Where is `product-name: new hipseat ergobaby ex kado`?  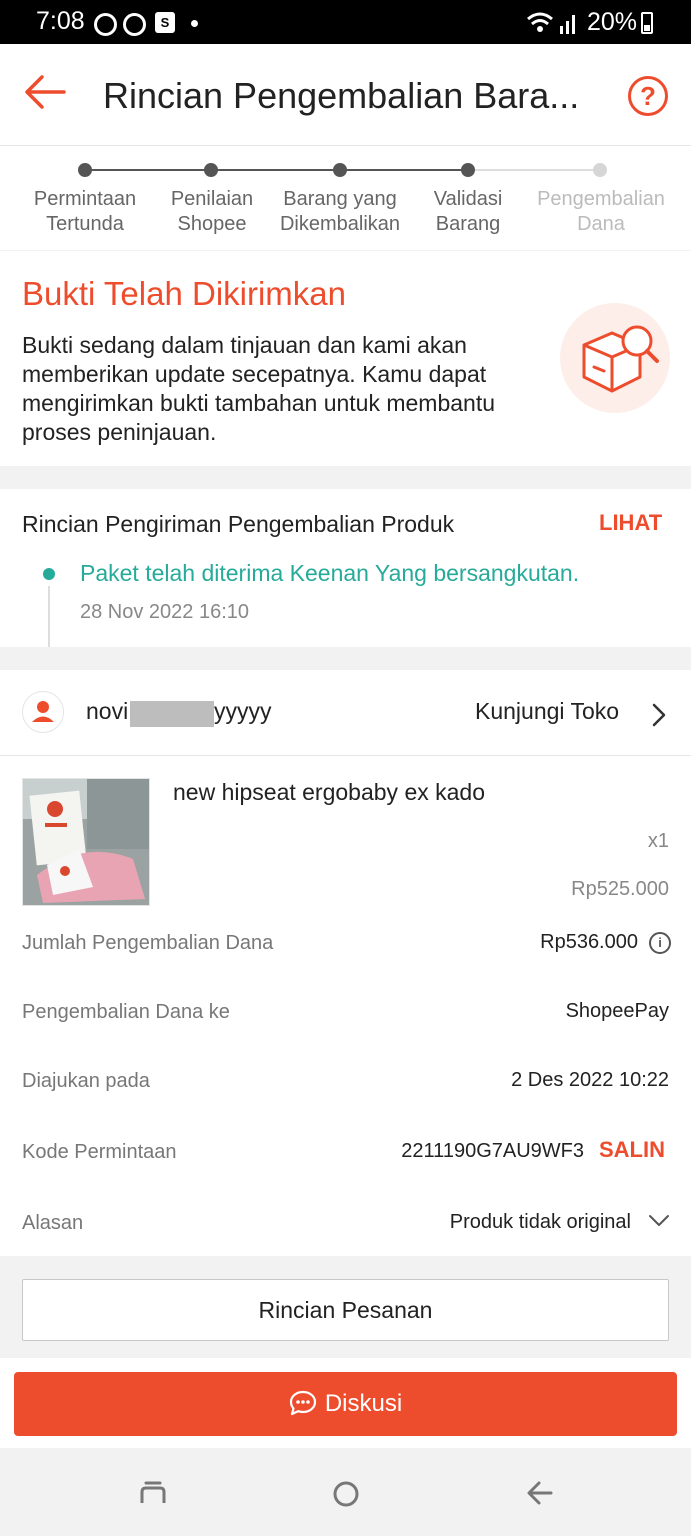 product-name: new hipseat ergobaby ex kado is located at coordinates (329, 792).